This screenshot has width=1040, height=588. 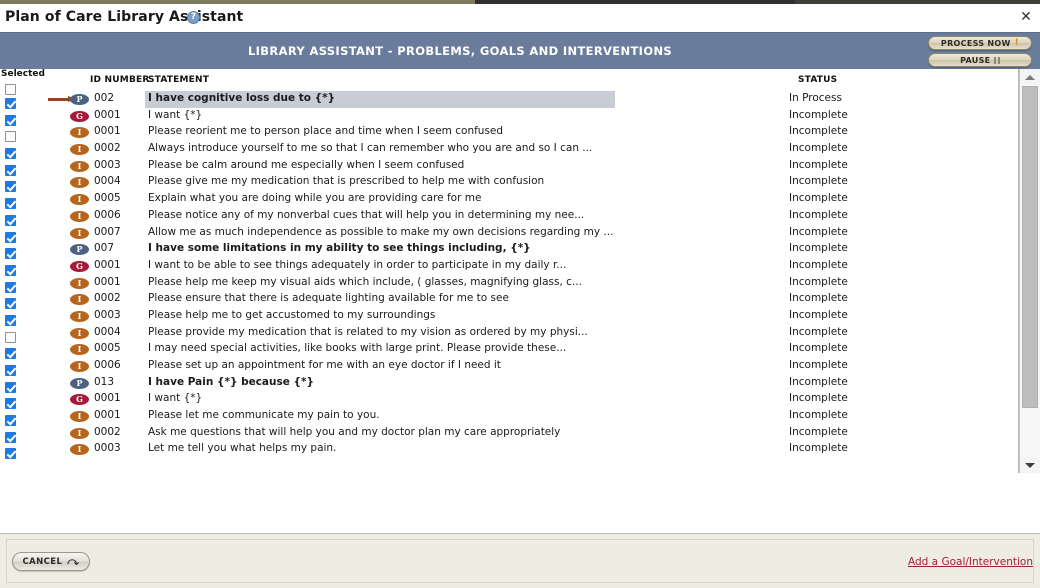 I want to click on table-header-row: Selected ID NUMBER STATEMENT STATUS, so click(x=509, y=82).